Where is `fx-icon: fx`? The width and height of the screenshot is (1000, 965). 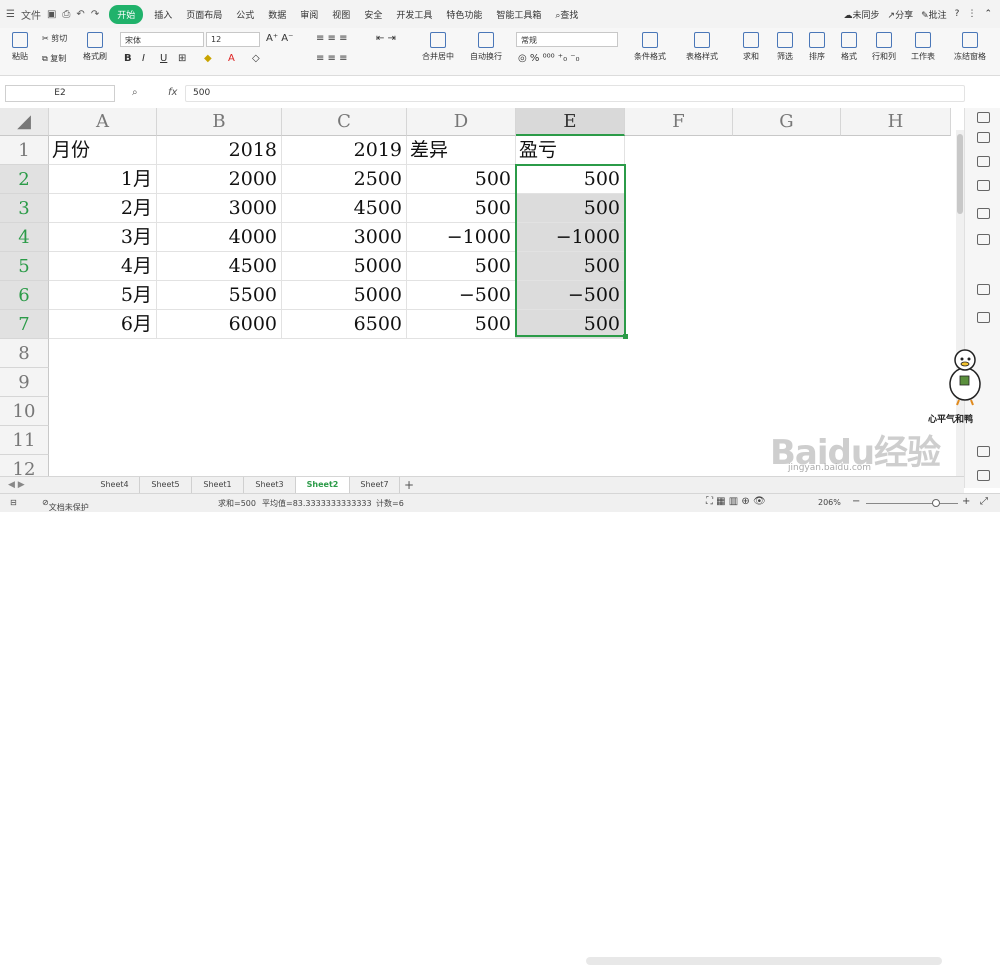
fx-icon: fx is located at coordinates (172, 92).